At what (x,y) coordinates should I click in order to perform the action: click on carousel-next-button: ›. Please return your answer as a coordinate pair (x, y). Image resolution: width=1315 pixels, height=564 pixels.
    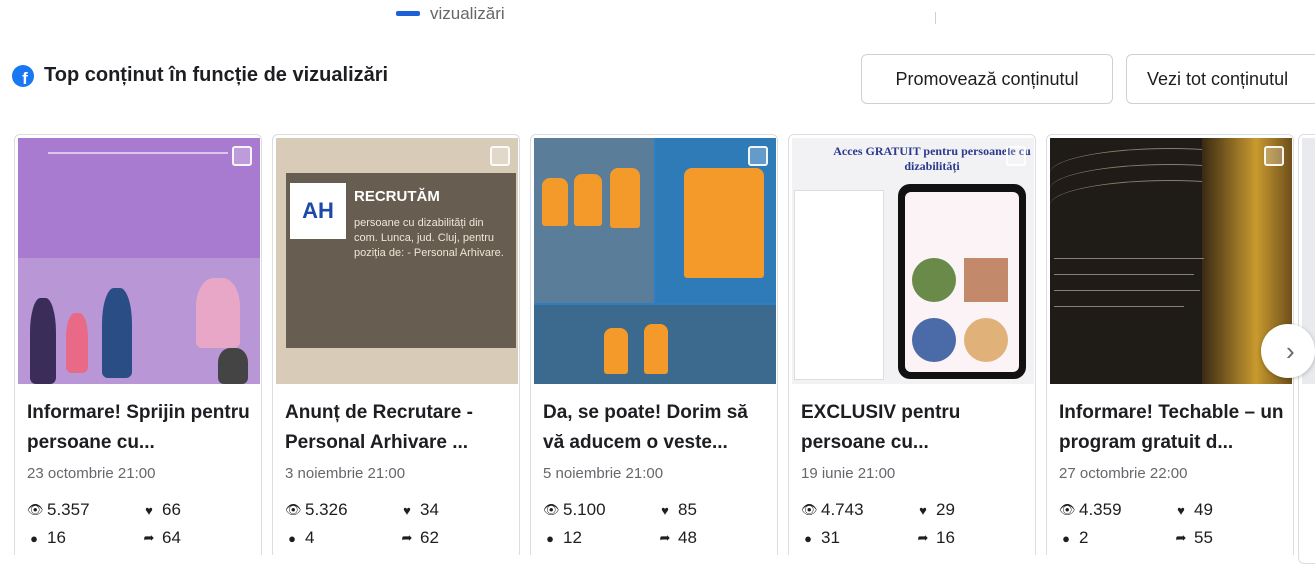
    Looking at the image, I should click on (1288, 351).